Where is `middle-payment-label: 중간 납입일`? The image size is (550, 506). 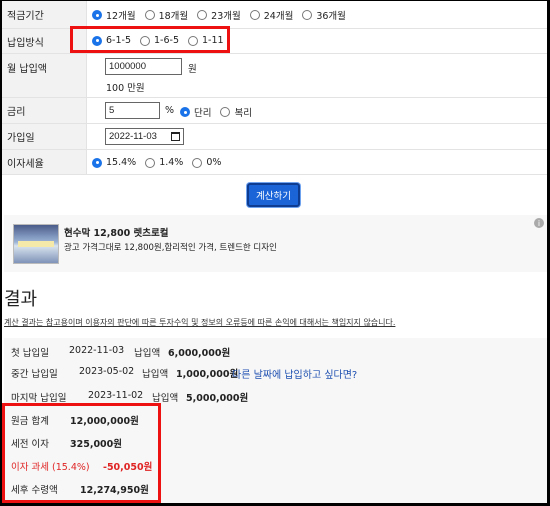 middle-payment-label: 중간 납입일 is located at coordinates (34, 374).